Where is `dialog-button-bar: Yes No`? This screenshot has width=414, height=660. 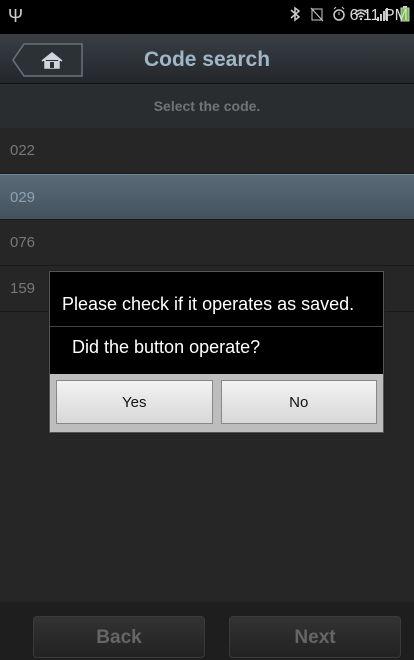
dialog-button-bar: Yes No is located at coordinates (216, 403).